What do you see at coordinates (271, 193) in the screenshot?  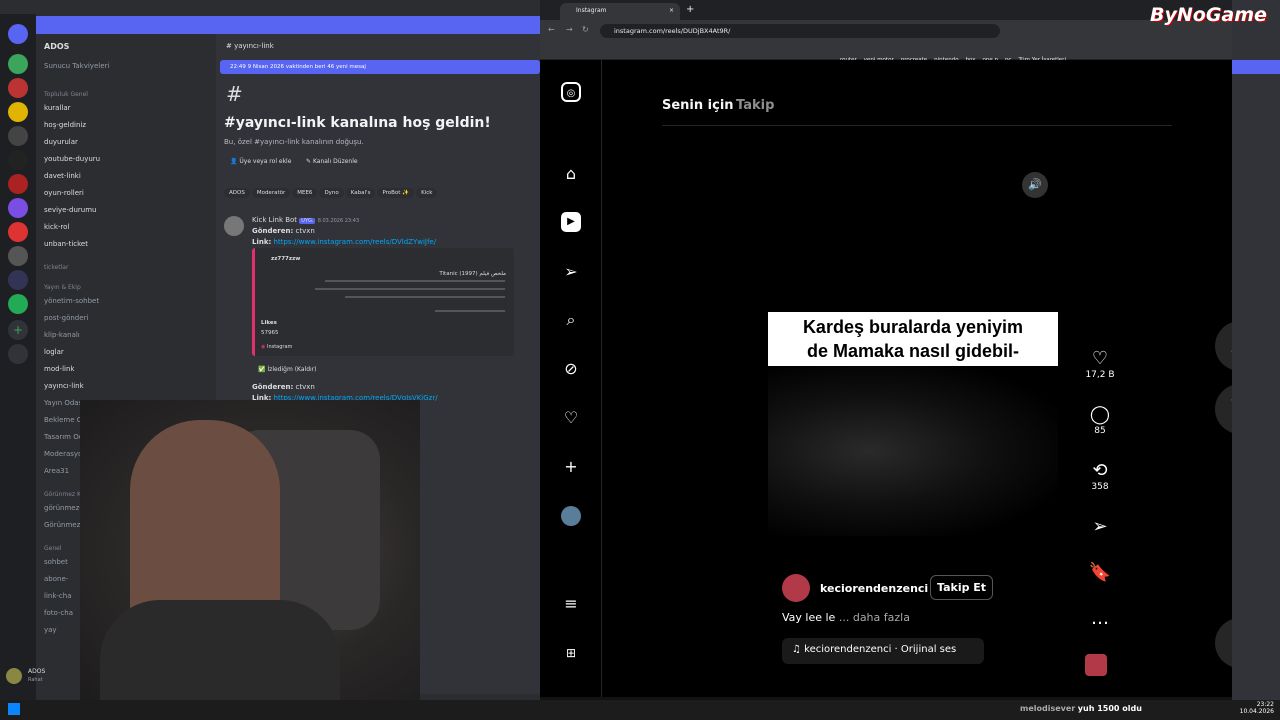 I see `role-pill: Moderatör` at bounding box center [271, 193].